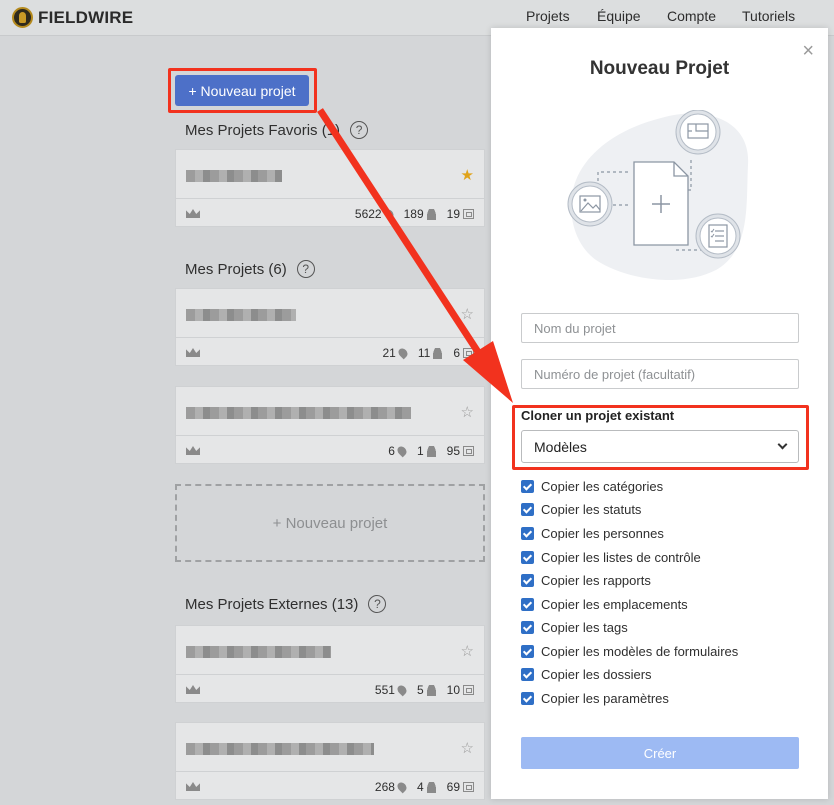 The height and width of the screenshot is (805, 834). What do you see at coordinates (691, 16) in the screenshot?
I see `nav-compte: Compte` at bounding box center [691, 16].